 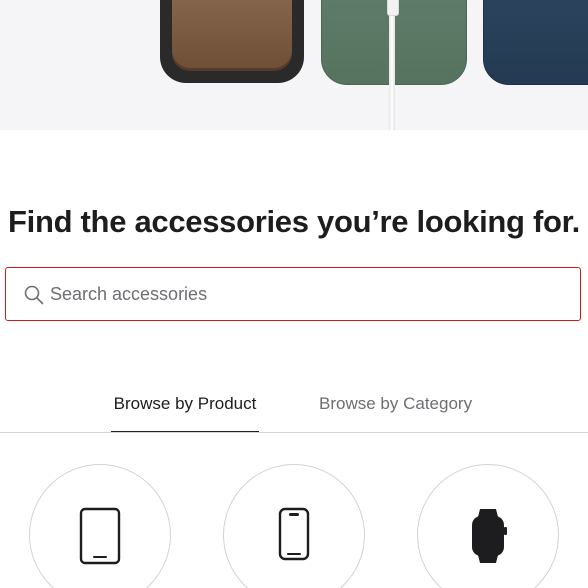 I want to click on browse-tabs: Browse by Product Browse by Category, so click(x=294, y=406).